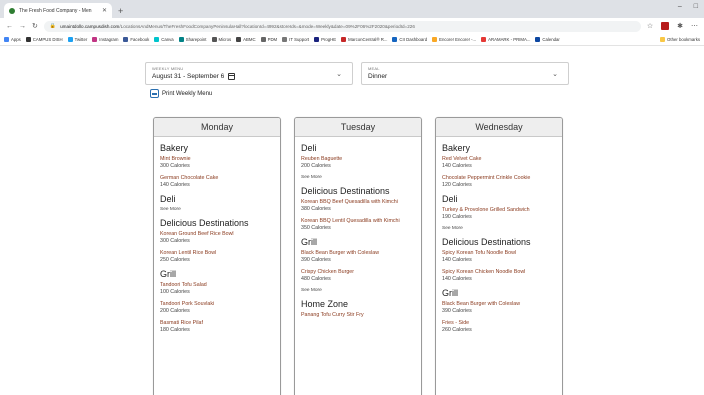 This screenshot has height=395, width=704. Describe the element at coordinates (120, 11) in the screenshot. I see `new-tab-button: +` at that location.